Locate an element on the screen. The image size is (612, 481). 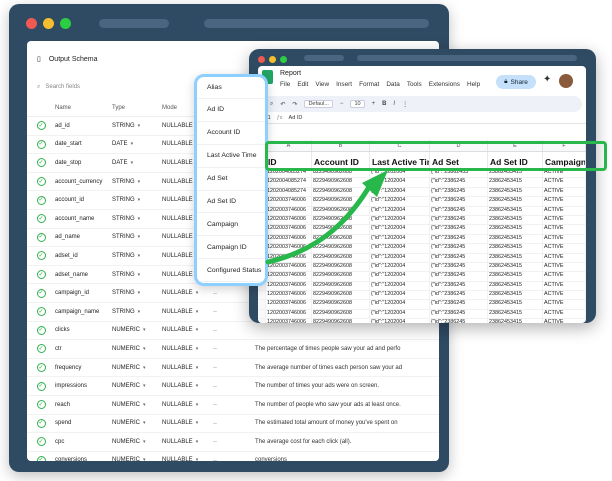
increase-size-icon: + is located at coordinates (374, 104).